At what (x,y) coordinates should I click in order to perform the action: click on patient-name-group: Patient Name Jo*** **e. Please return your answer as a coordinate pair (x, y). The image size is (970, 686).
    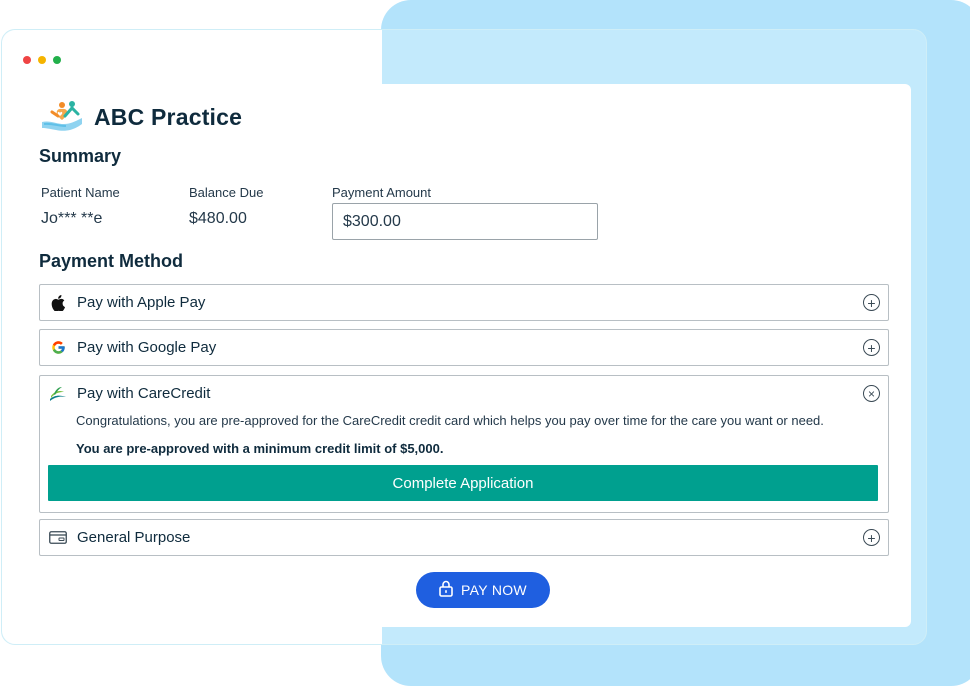
    Looking at the image, I should click on (80, 206).